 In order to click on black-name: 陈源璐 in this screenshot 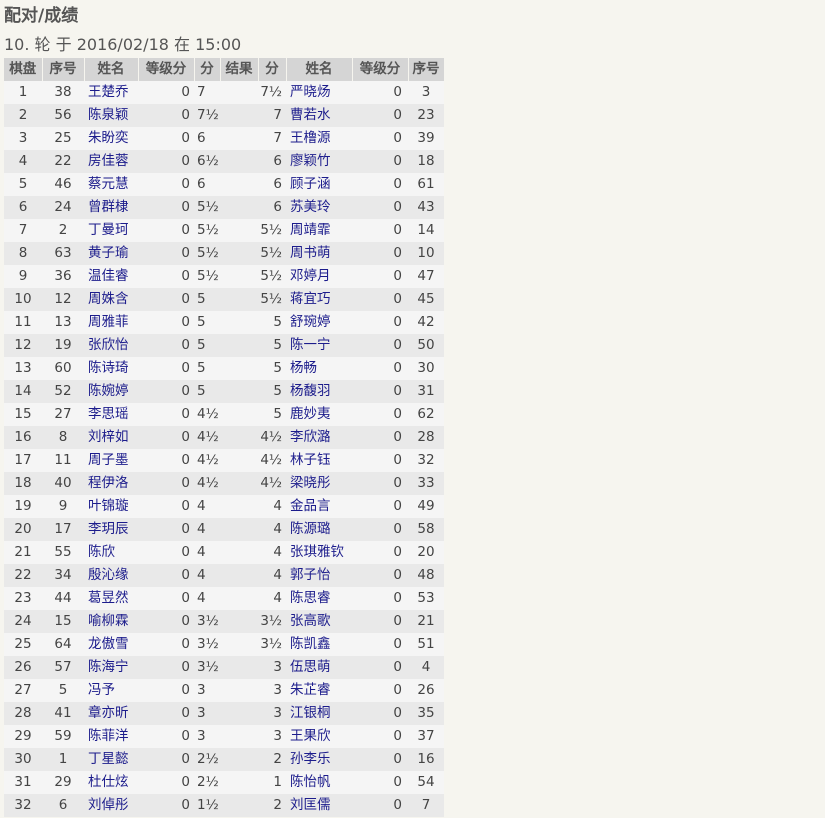, I will do `click(319, 529)`.